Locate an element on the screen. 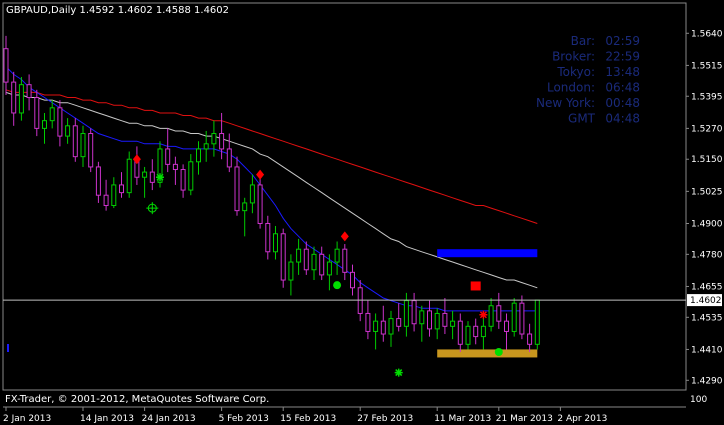  clock-label: Broker: is located at coordinates (573, 57).